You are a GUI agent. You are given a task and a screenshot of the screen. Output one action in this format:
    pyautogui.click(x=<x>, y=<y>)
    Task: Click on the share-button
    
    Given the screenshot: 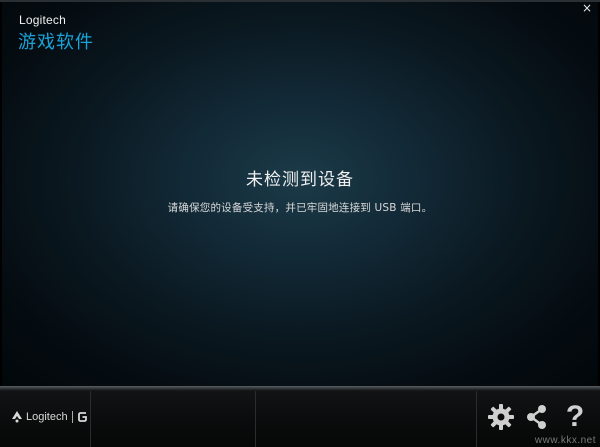 What is the action you would take?
    pyautogui.click(x=537, y=417)
    